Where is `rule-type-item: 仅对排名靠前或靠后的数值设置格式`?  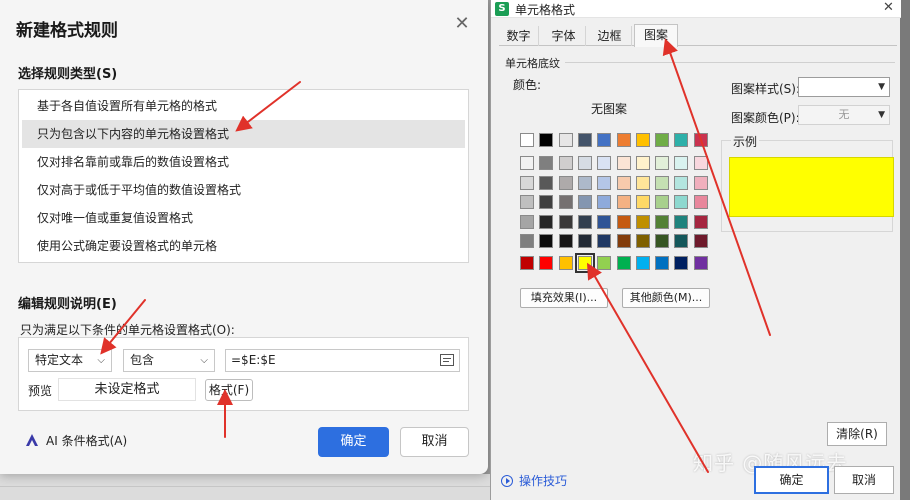 rule-type-item: 仅对排名靠前或靠后的数值设置格式 is located at coordinates (243, 162).